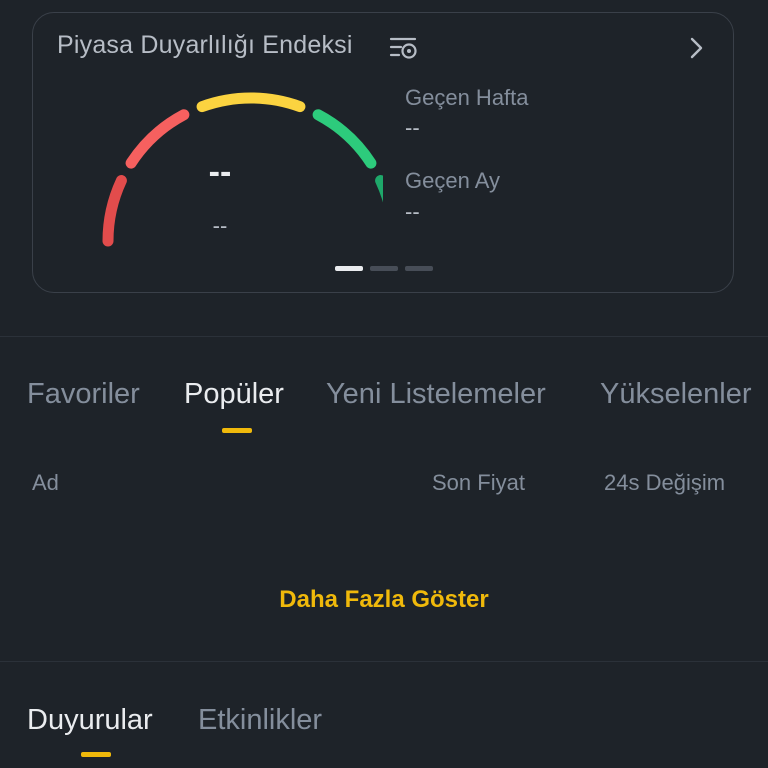 This screenshot has width=768, height=768. I want to click on tab-events: Etkinlikler, so click(260, 720).